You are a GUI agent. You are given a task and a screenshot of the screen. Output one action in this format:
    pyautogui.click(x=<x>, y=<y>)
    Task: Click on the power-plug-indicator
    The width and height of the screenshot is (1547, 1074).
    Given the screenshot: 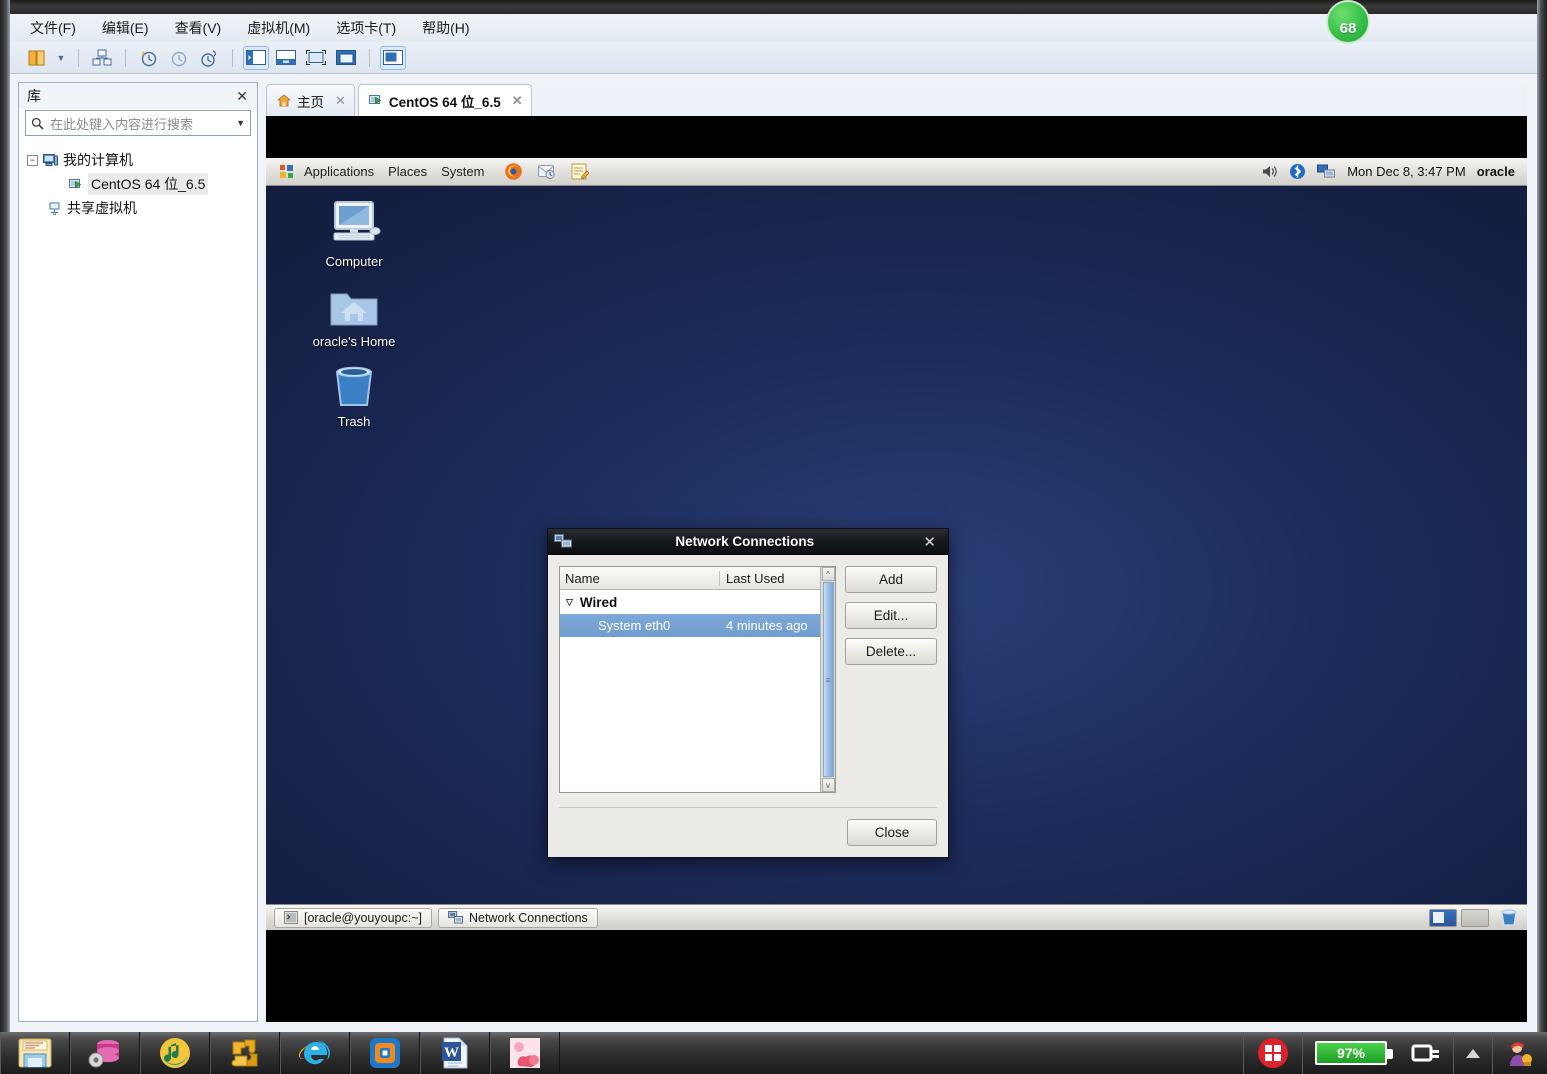 What is the action you would take?
    pyautogui.click(x=1426, y=1053)
    